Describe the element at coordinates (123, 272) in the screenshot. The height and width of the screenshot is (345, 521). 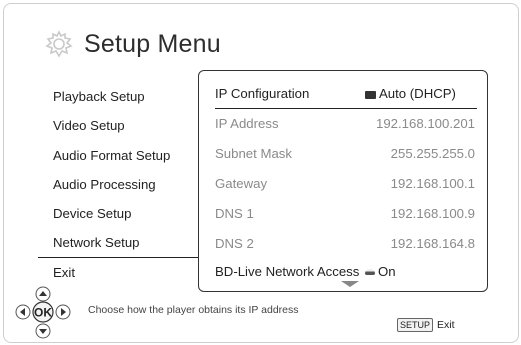
I see `menu-item-exit: Exit` at that location.